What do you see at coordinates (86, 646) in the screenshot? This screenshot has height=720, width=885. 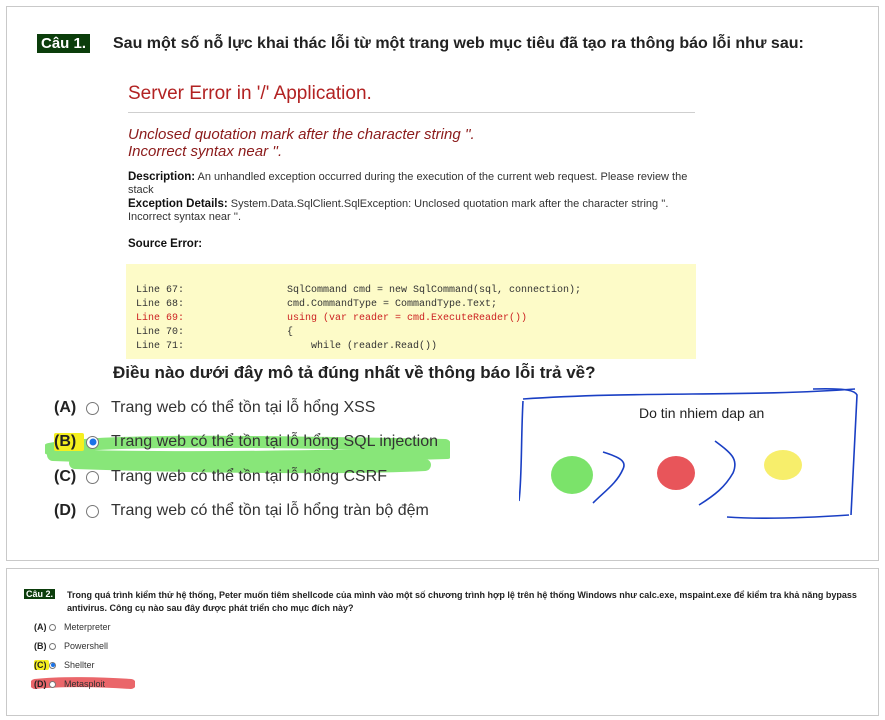 I see `q2-option-b-text: Powershell` at bounding box center [86, 646].